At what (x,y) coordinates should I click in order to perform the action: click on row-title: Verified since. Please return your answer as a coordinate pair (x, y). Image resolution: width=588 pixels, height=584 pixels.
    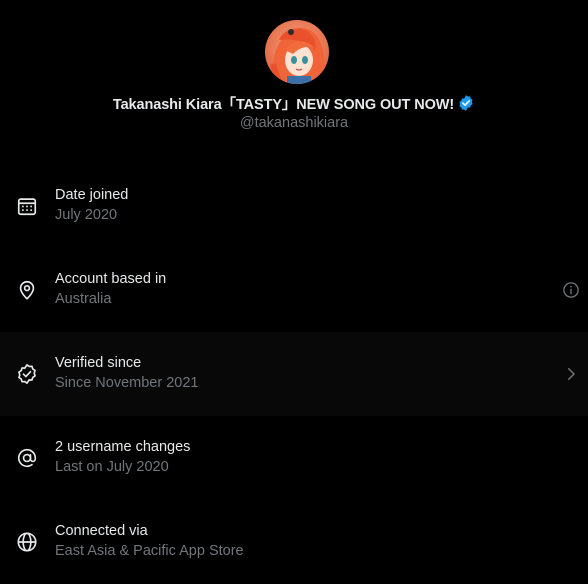
    Looking at the image, I should click on (98, 363).